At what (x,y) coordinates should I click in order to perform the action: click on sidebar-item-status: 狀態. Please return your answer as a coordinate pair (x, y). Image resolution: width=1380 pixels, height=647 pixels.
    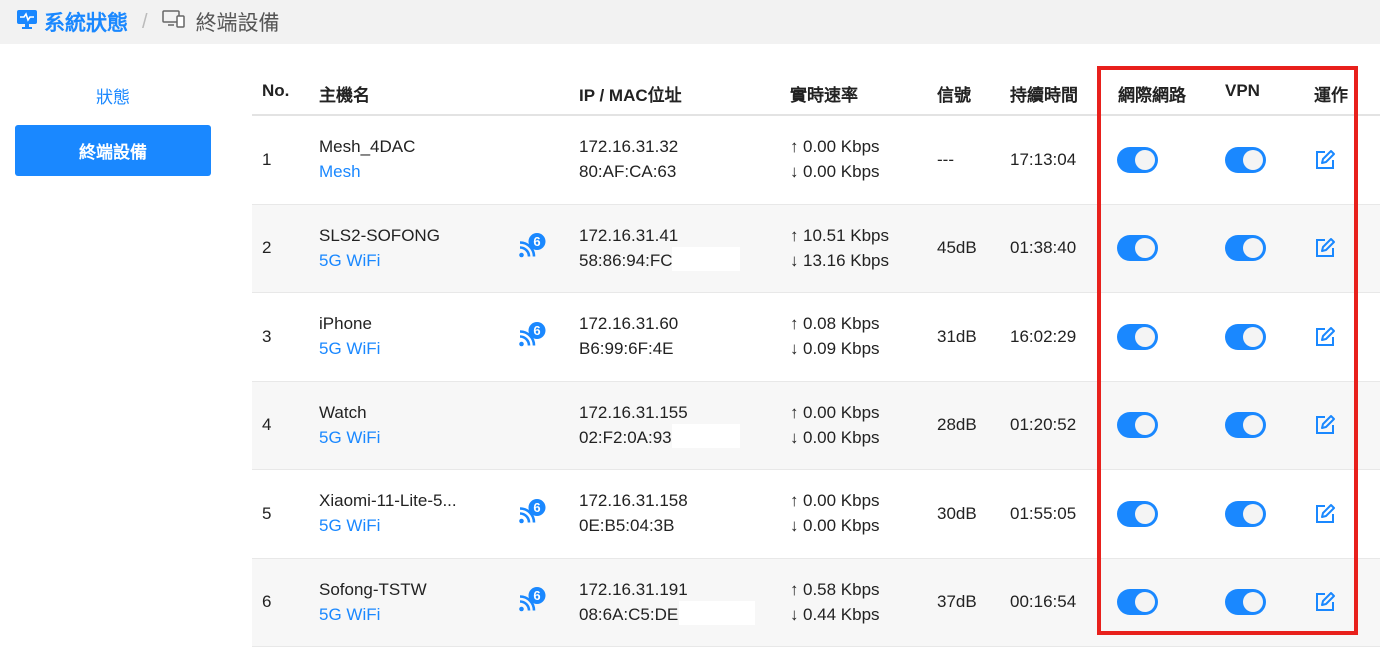
    Looking at the image, I should click on (113, 95).